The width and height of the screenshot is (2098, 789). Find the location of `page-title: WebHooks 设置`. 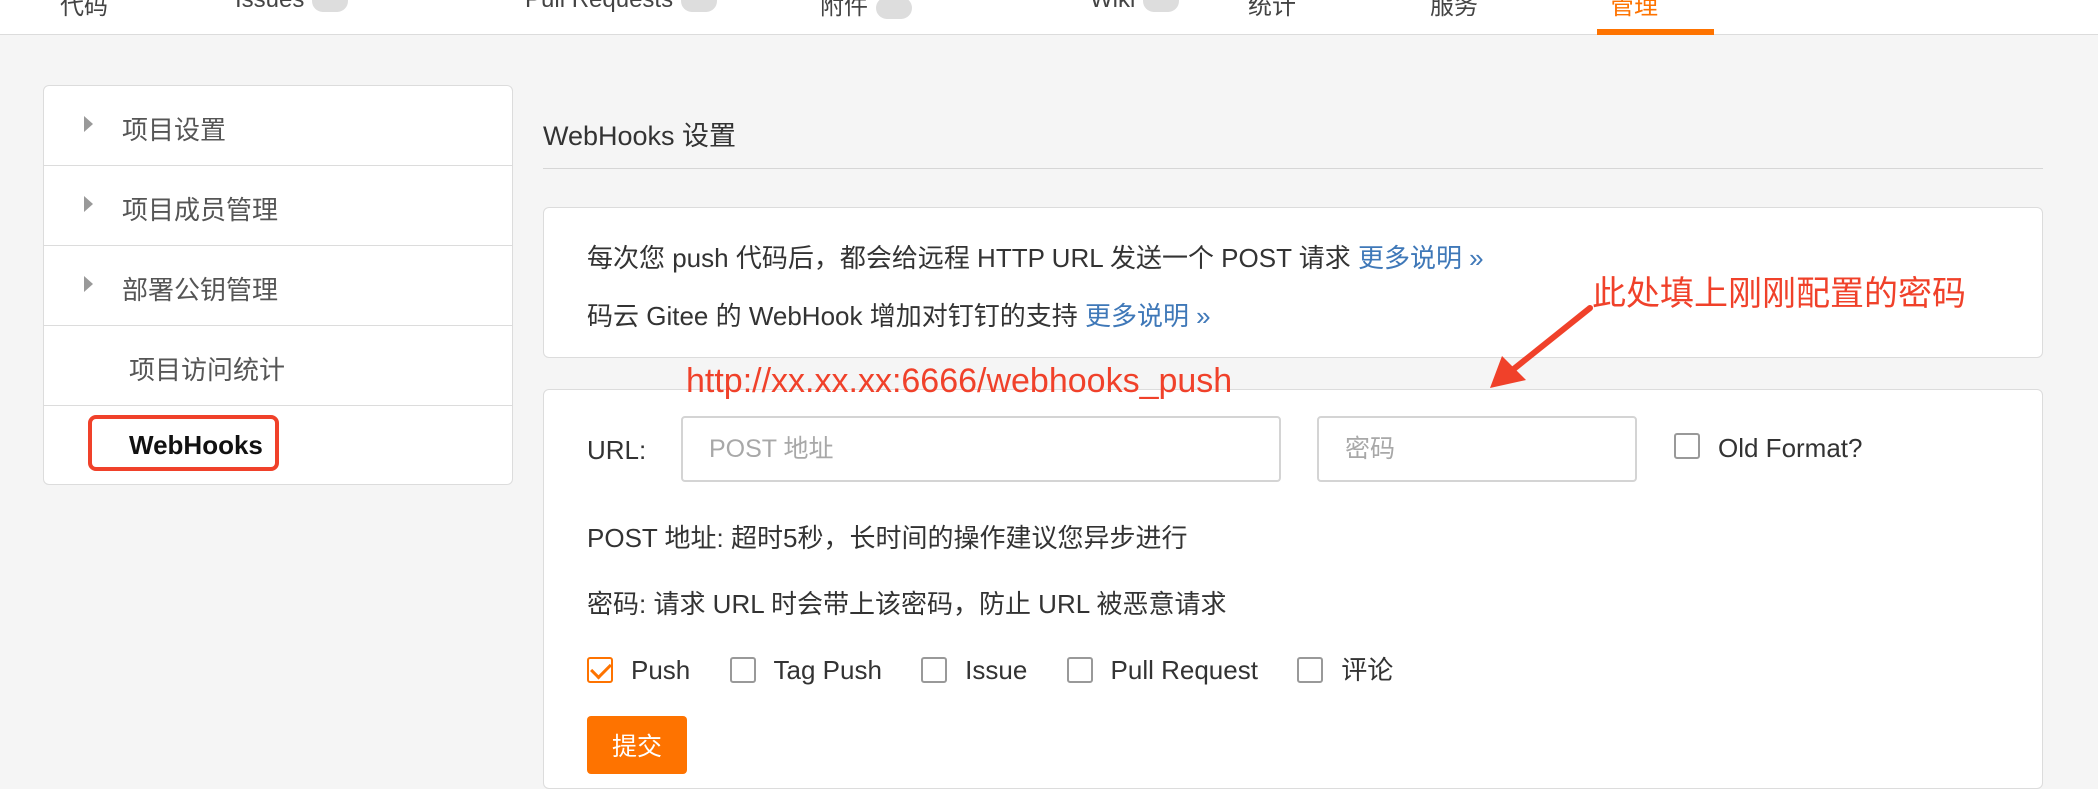

page-title: WebHooks 设置 is located at coordinates (640, 136).